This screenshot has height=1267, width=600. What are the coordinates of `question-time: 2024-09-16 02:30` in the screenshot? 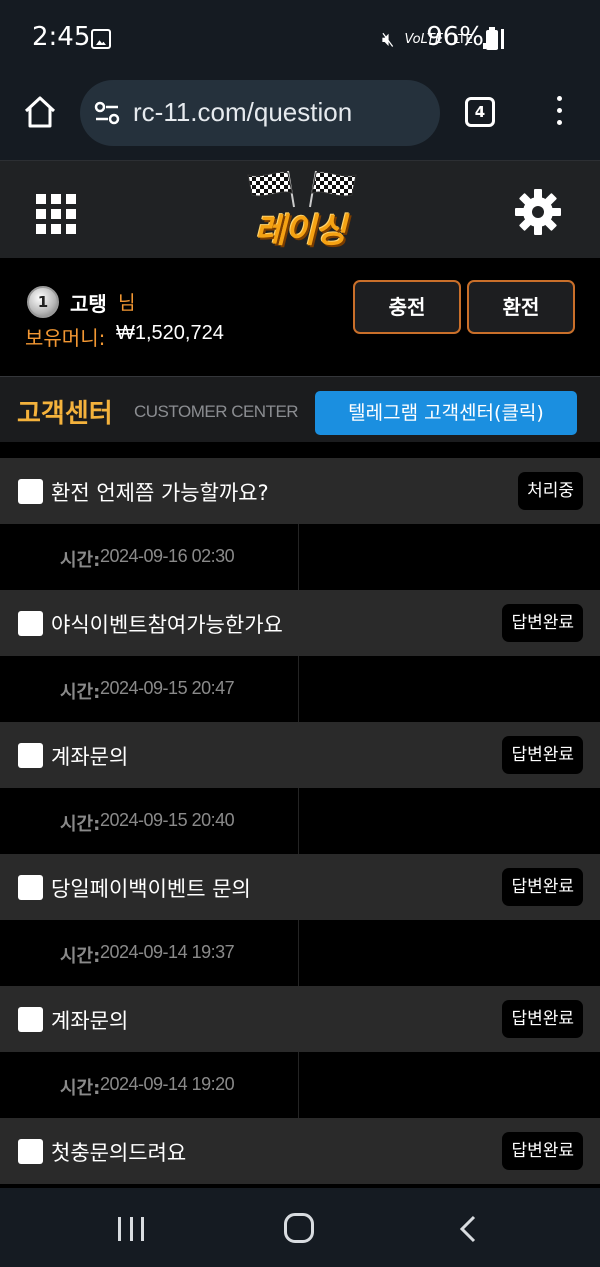 It's located at (167, 556).